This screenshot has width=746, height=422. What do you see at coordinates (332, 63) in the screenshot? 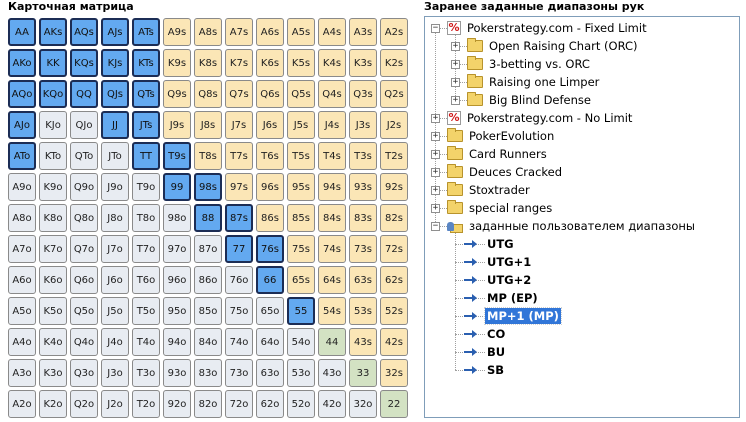
I see `hand-cell-K4s: K4s` at bounding box center [332, 63].